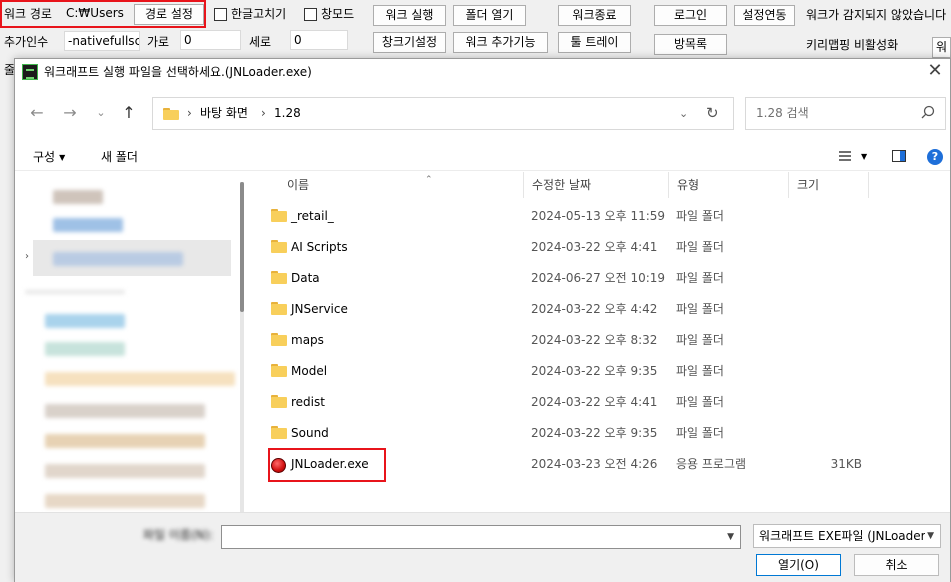 The image size is (951, 582). I want to click on recent-locations-chevron-icon: ⌄, so click(101, 113).